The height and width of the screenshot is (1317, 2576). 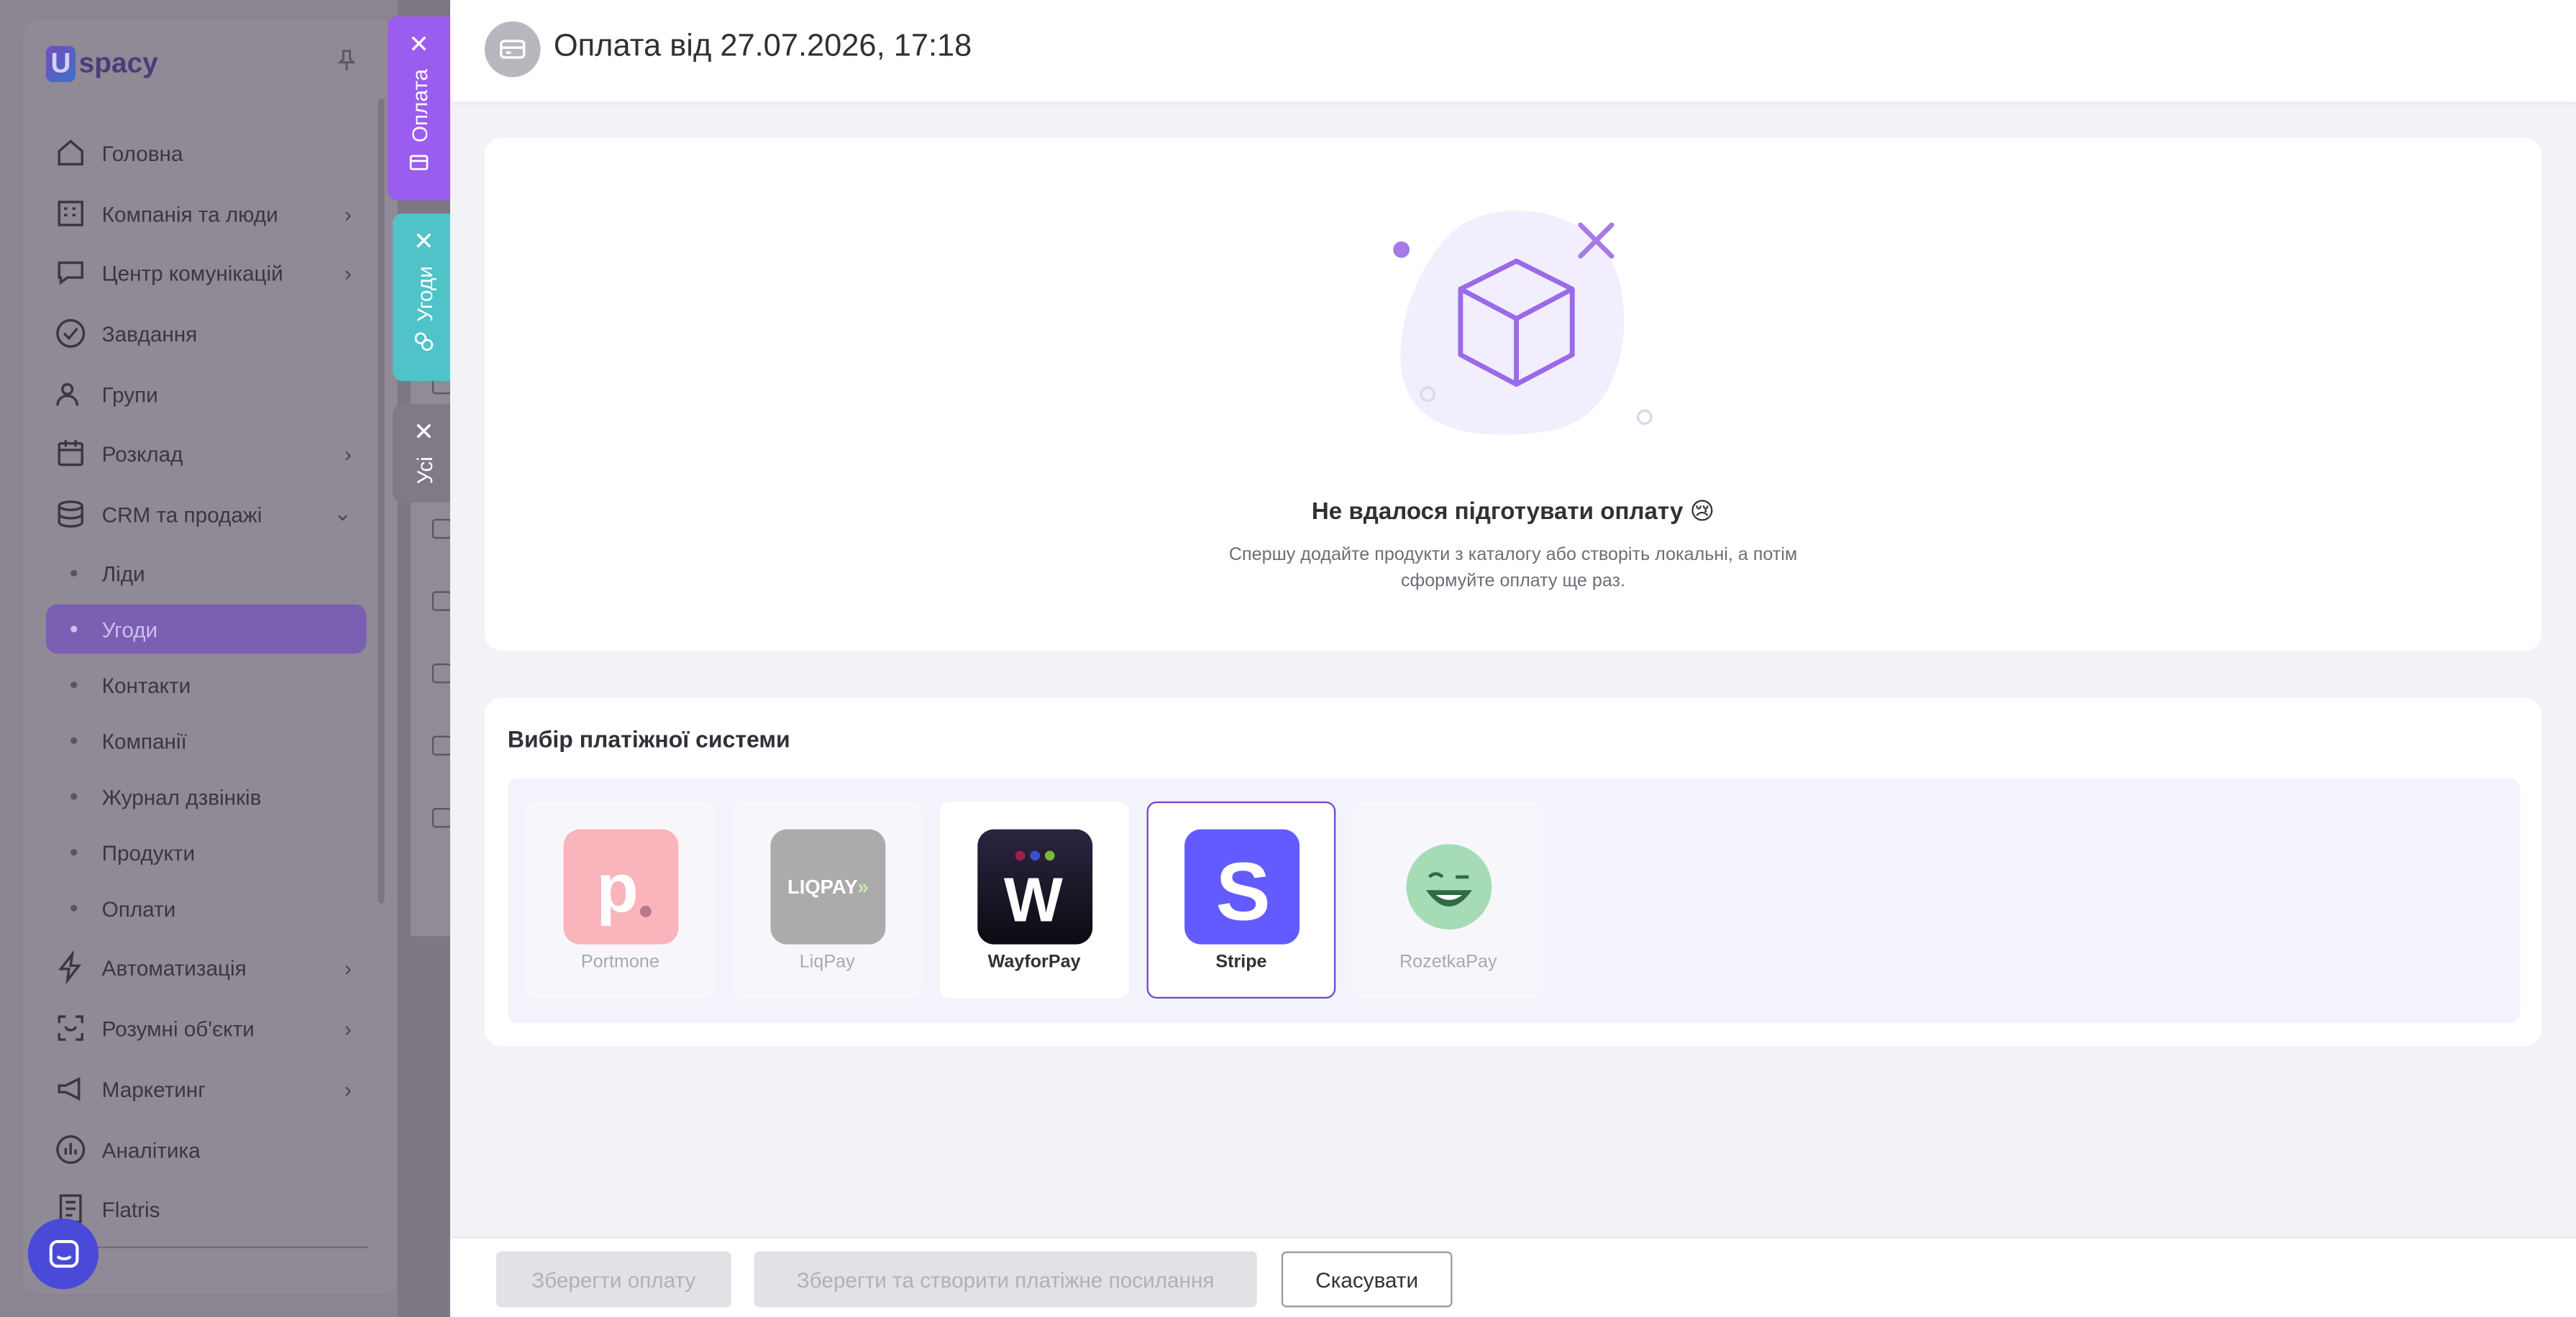 What do you see at coordinates (206, 629) in the screenshot?
I see `sidebar-subitem-deals: Угоди` at bounding box center [206, 629].